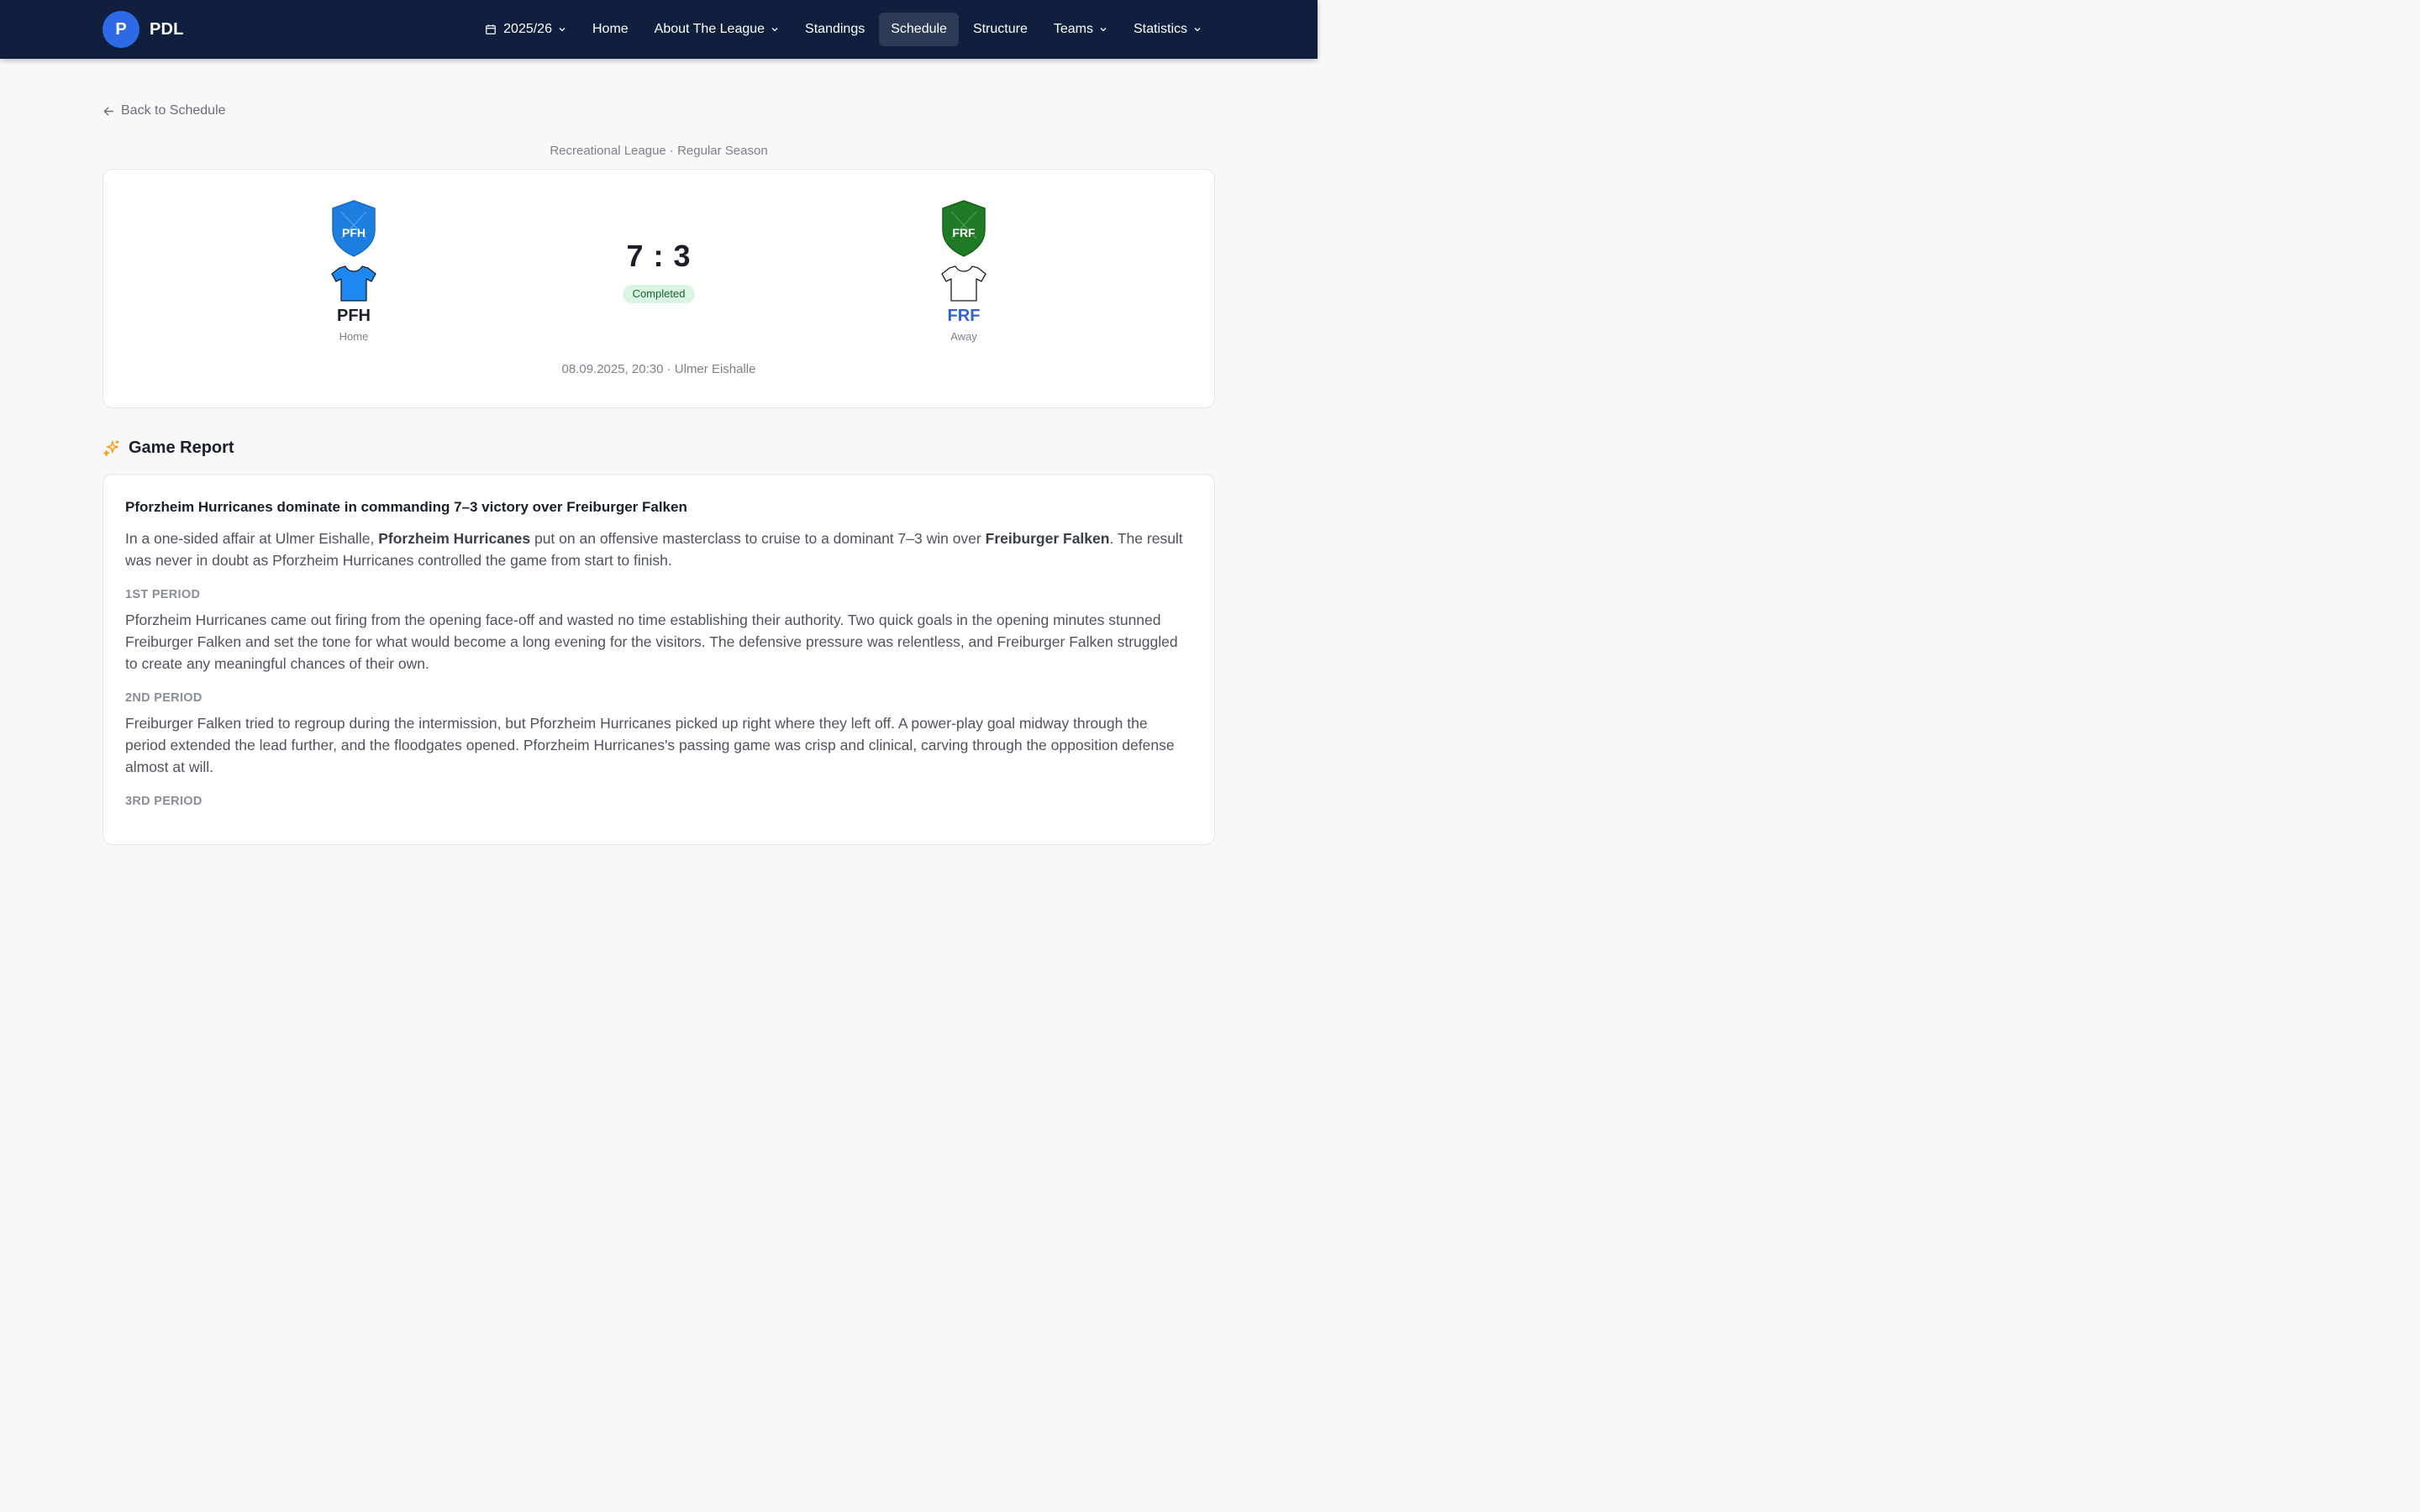  Describe the element at coordinates (454, 538) in the screenshot. I see `home-team-name: Pforzheim Hurricanes` at that location.